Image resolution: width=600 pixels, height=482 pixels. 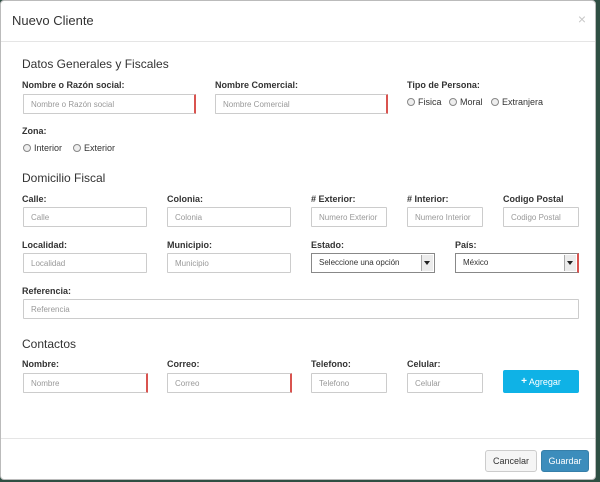 I want to click on nombre-comercial-input, so click(x=301, y=104).